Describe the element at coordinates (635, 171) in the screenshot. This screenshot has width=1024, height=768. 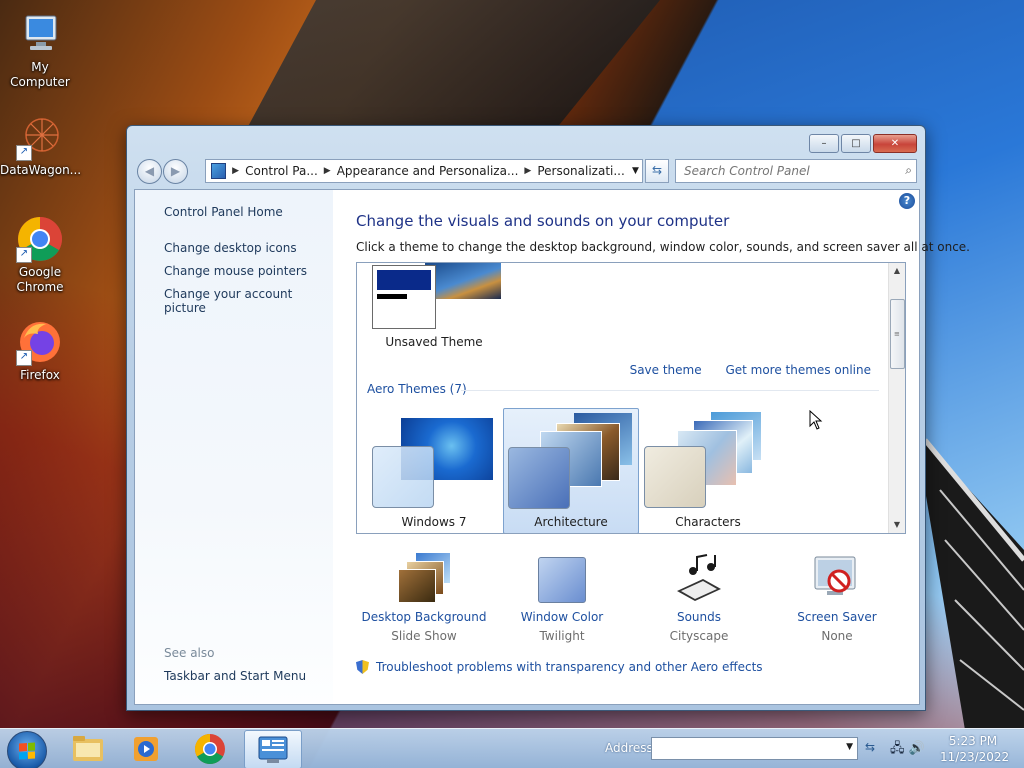
I see `address-dropdown-icon: ▼` at that location.